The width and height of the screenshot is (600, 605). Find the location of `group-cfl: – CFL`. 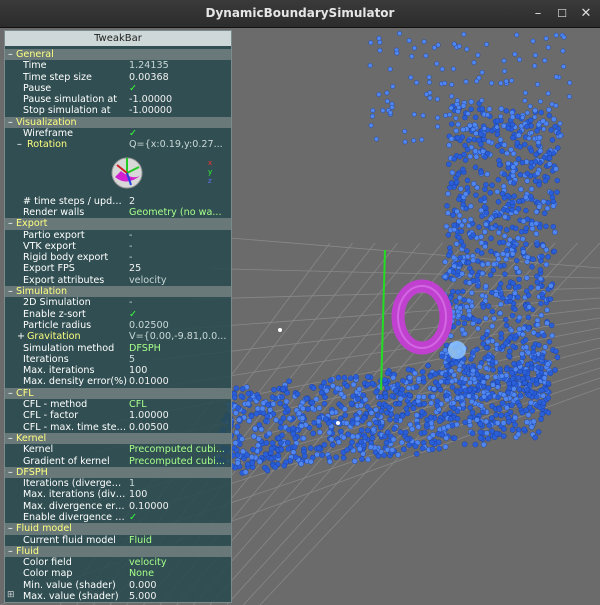

group-cfl: – CFL is located at coordinates (118, 393).